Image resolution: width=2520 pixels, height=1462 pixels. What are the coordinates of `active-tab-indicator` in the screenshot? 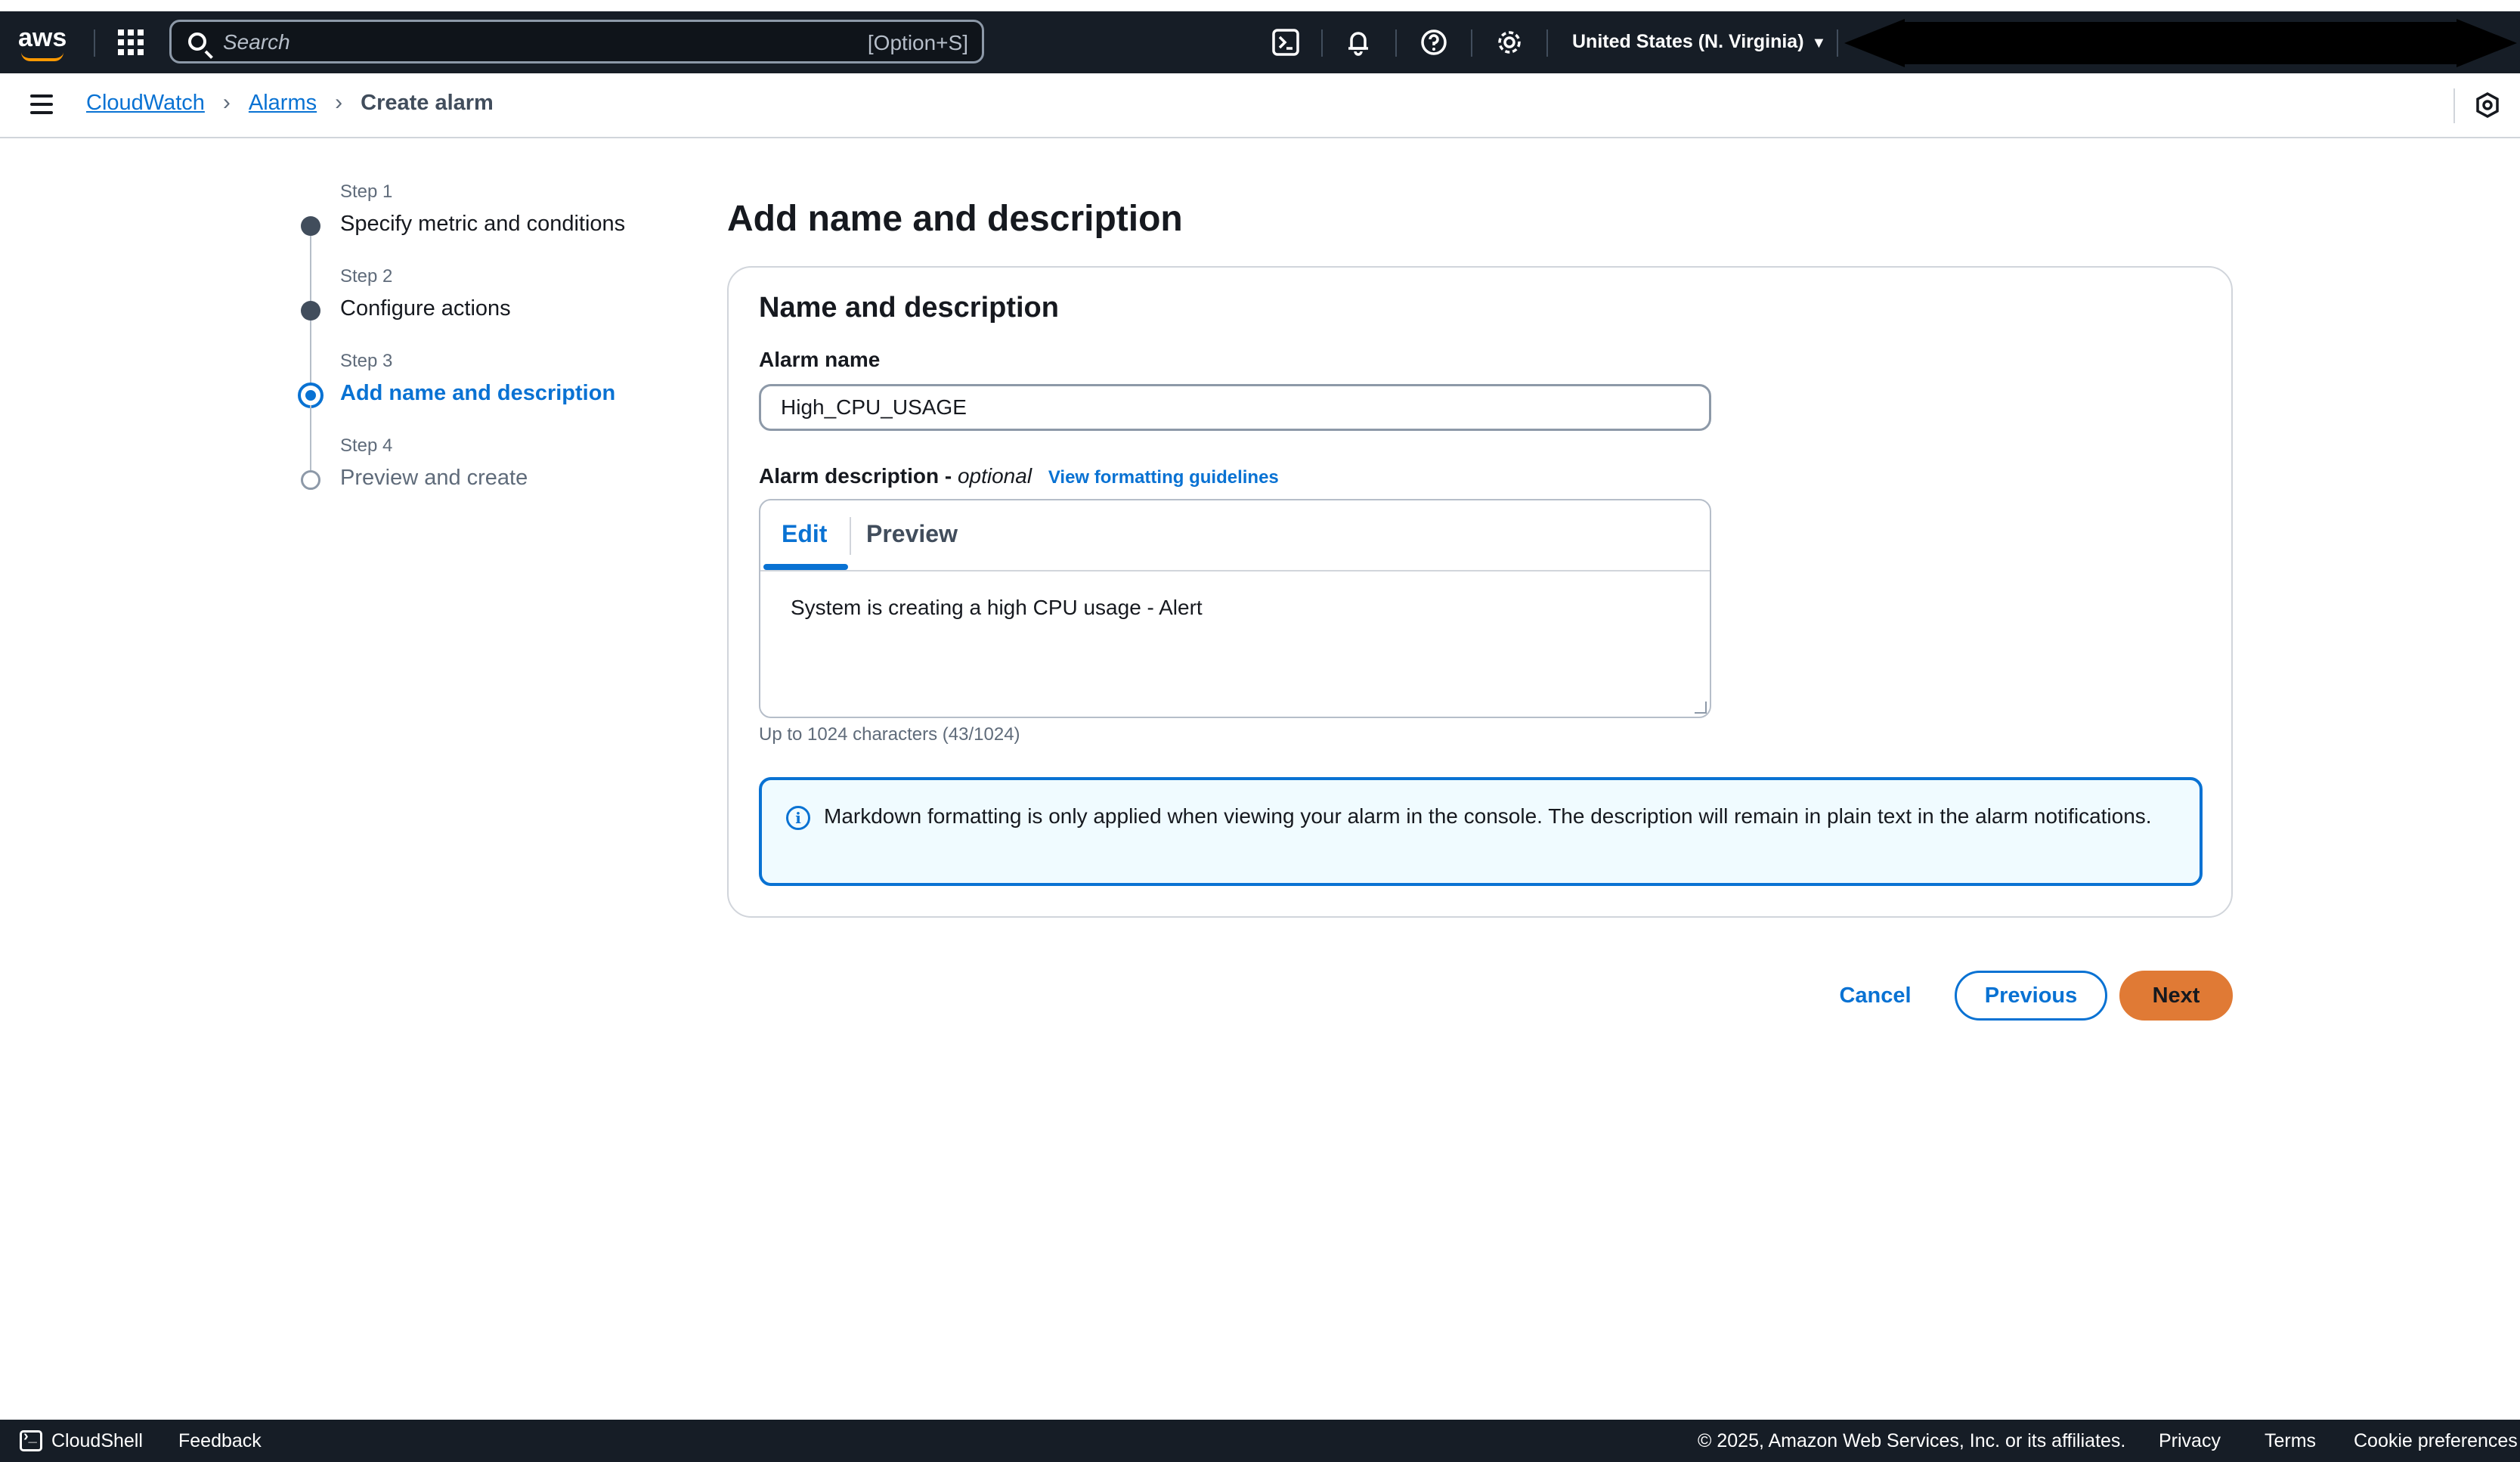 It's located at (805, 567).